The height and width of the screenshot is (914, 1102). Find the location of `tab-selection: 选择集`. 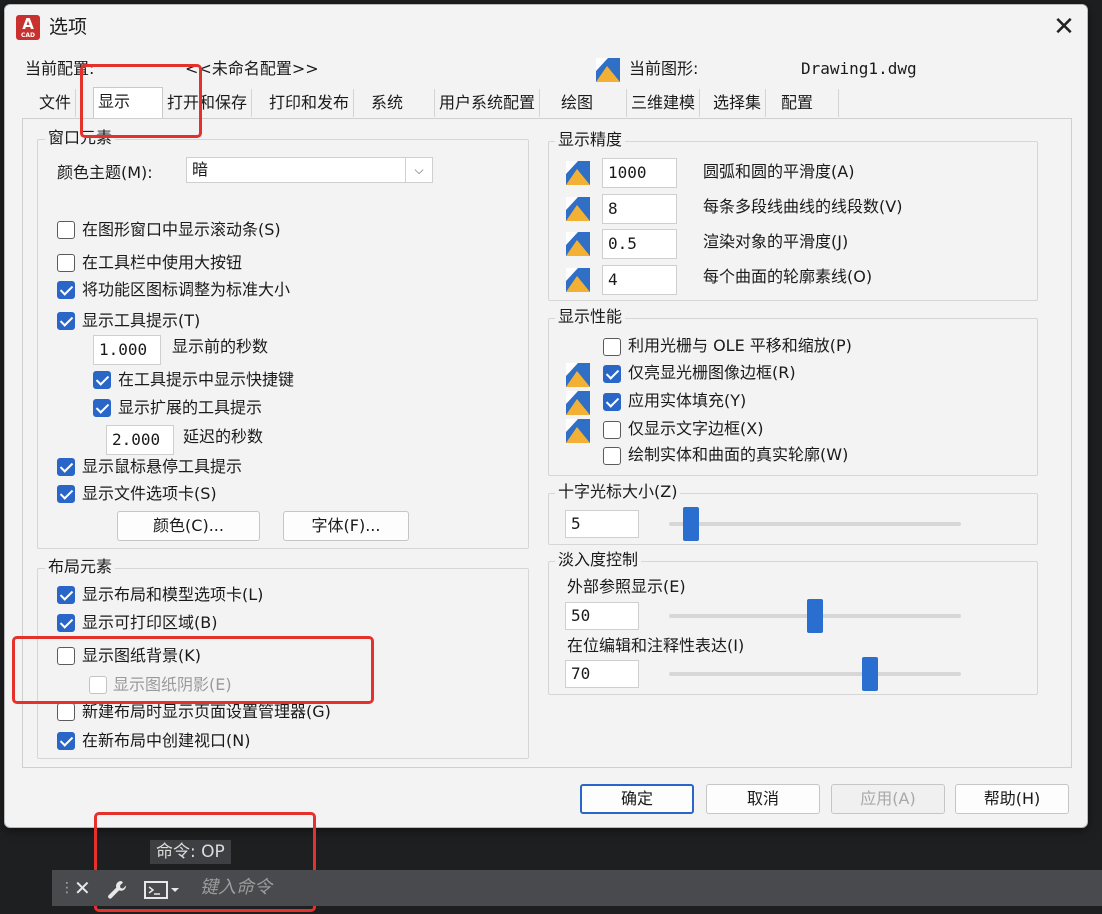

tab-selection: 选择集 is located at coordinates (738, 103).